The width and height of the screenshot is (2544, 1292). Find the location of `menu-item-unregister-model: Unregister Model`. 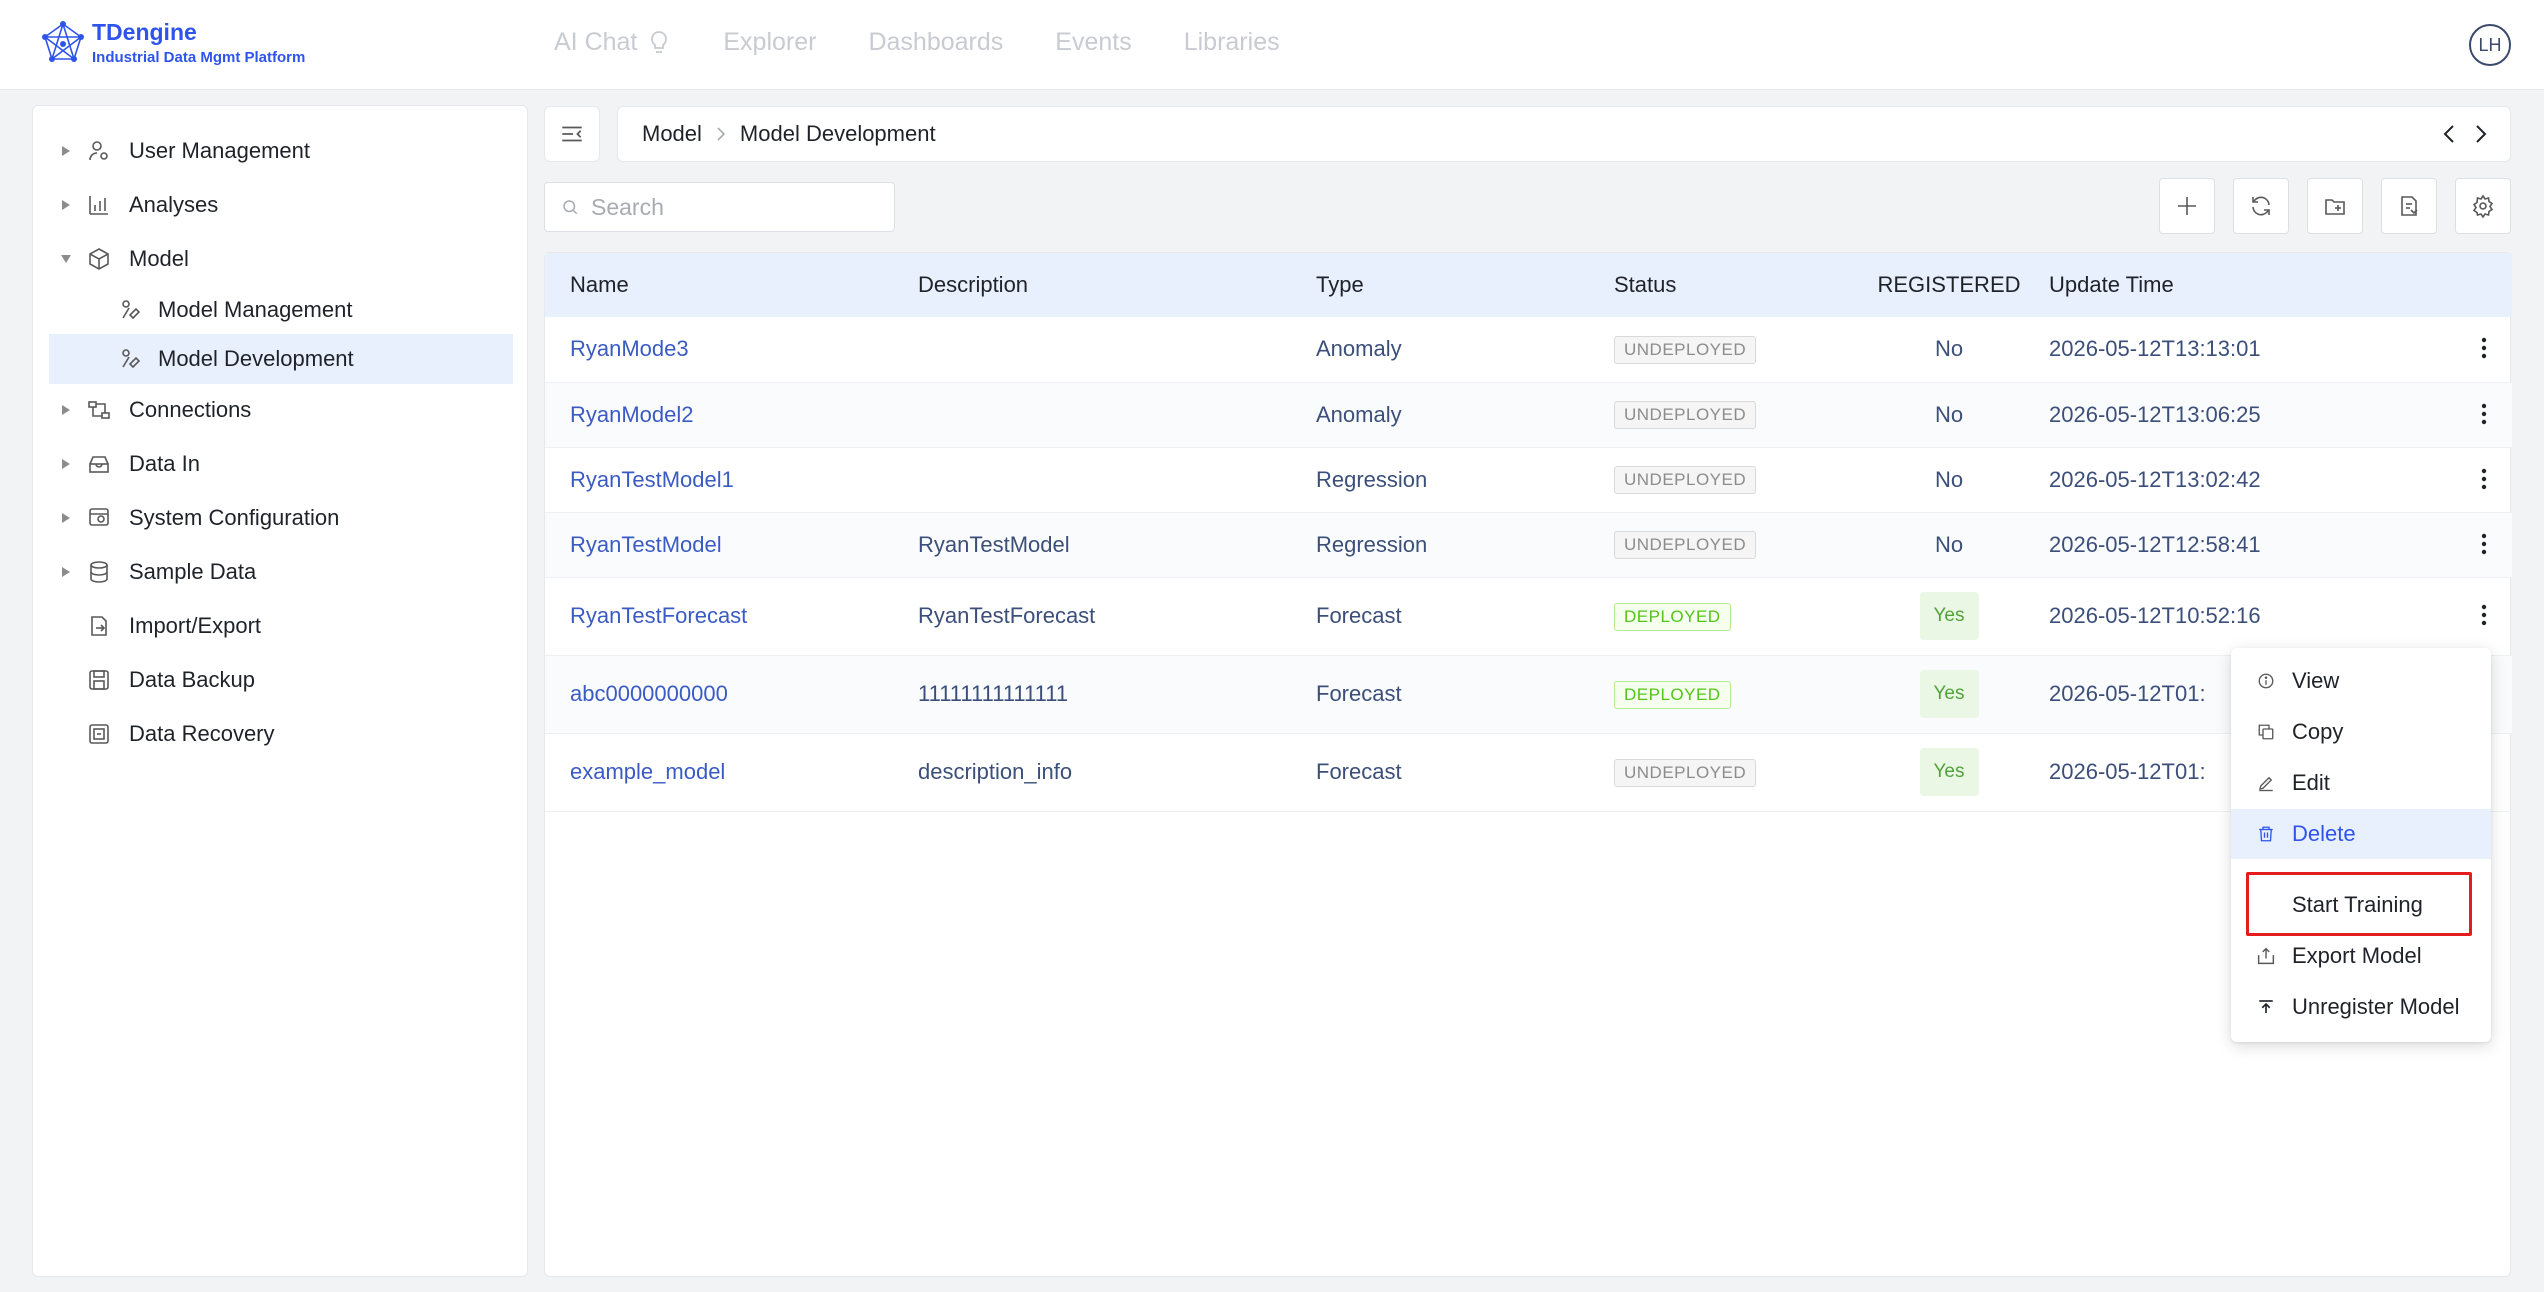

menu-item-unregister-model: Unregister Model is located at coordinates (2361, 1007).